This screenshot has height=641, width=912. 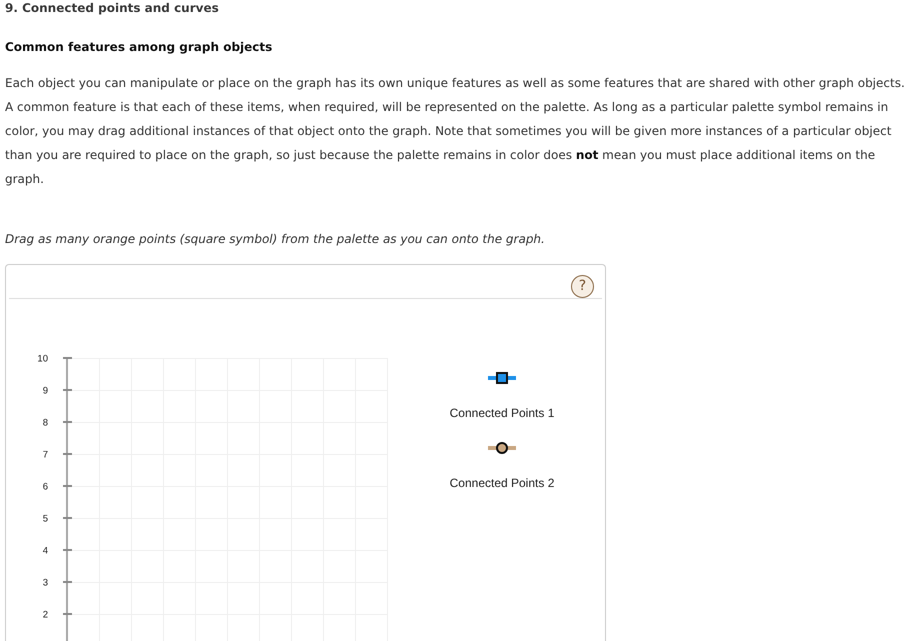 I want to click on question-title: 9. Connected points and curves, so click(x=112, y=8).